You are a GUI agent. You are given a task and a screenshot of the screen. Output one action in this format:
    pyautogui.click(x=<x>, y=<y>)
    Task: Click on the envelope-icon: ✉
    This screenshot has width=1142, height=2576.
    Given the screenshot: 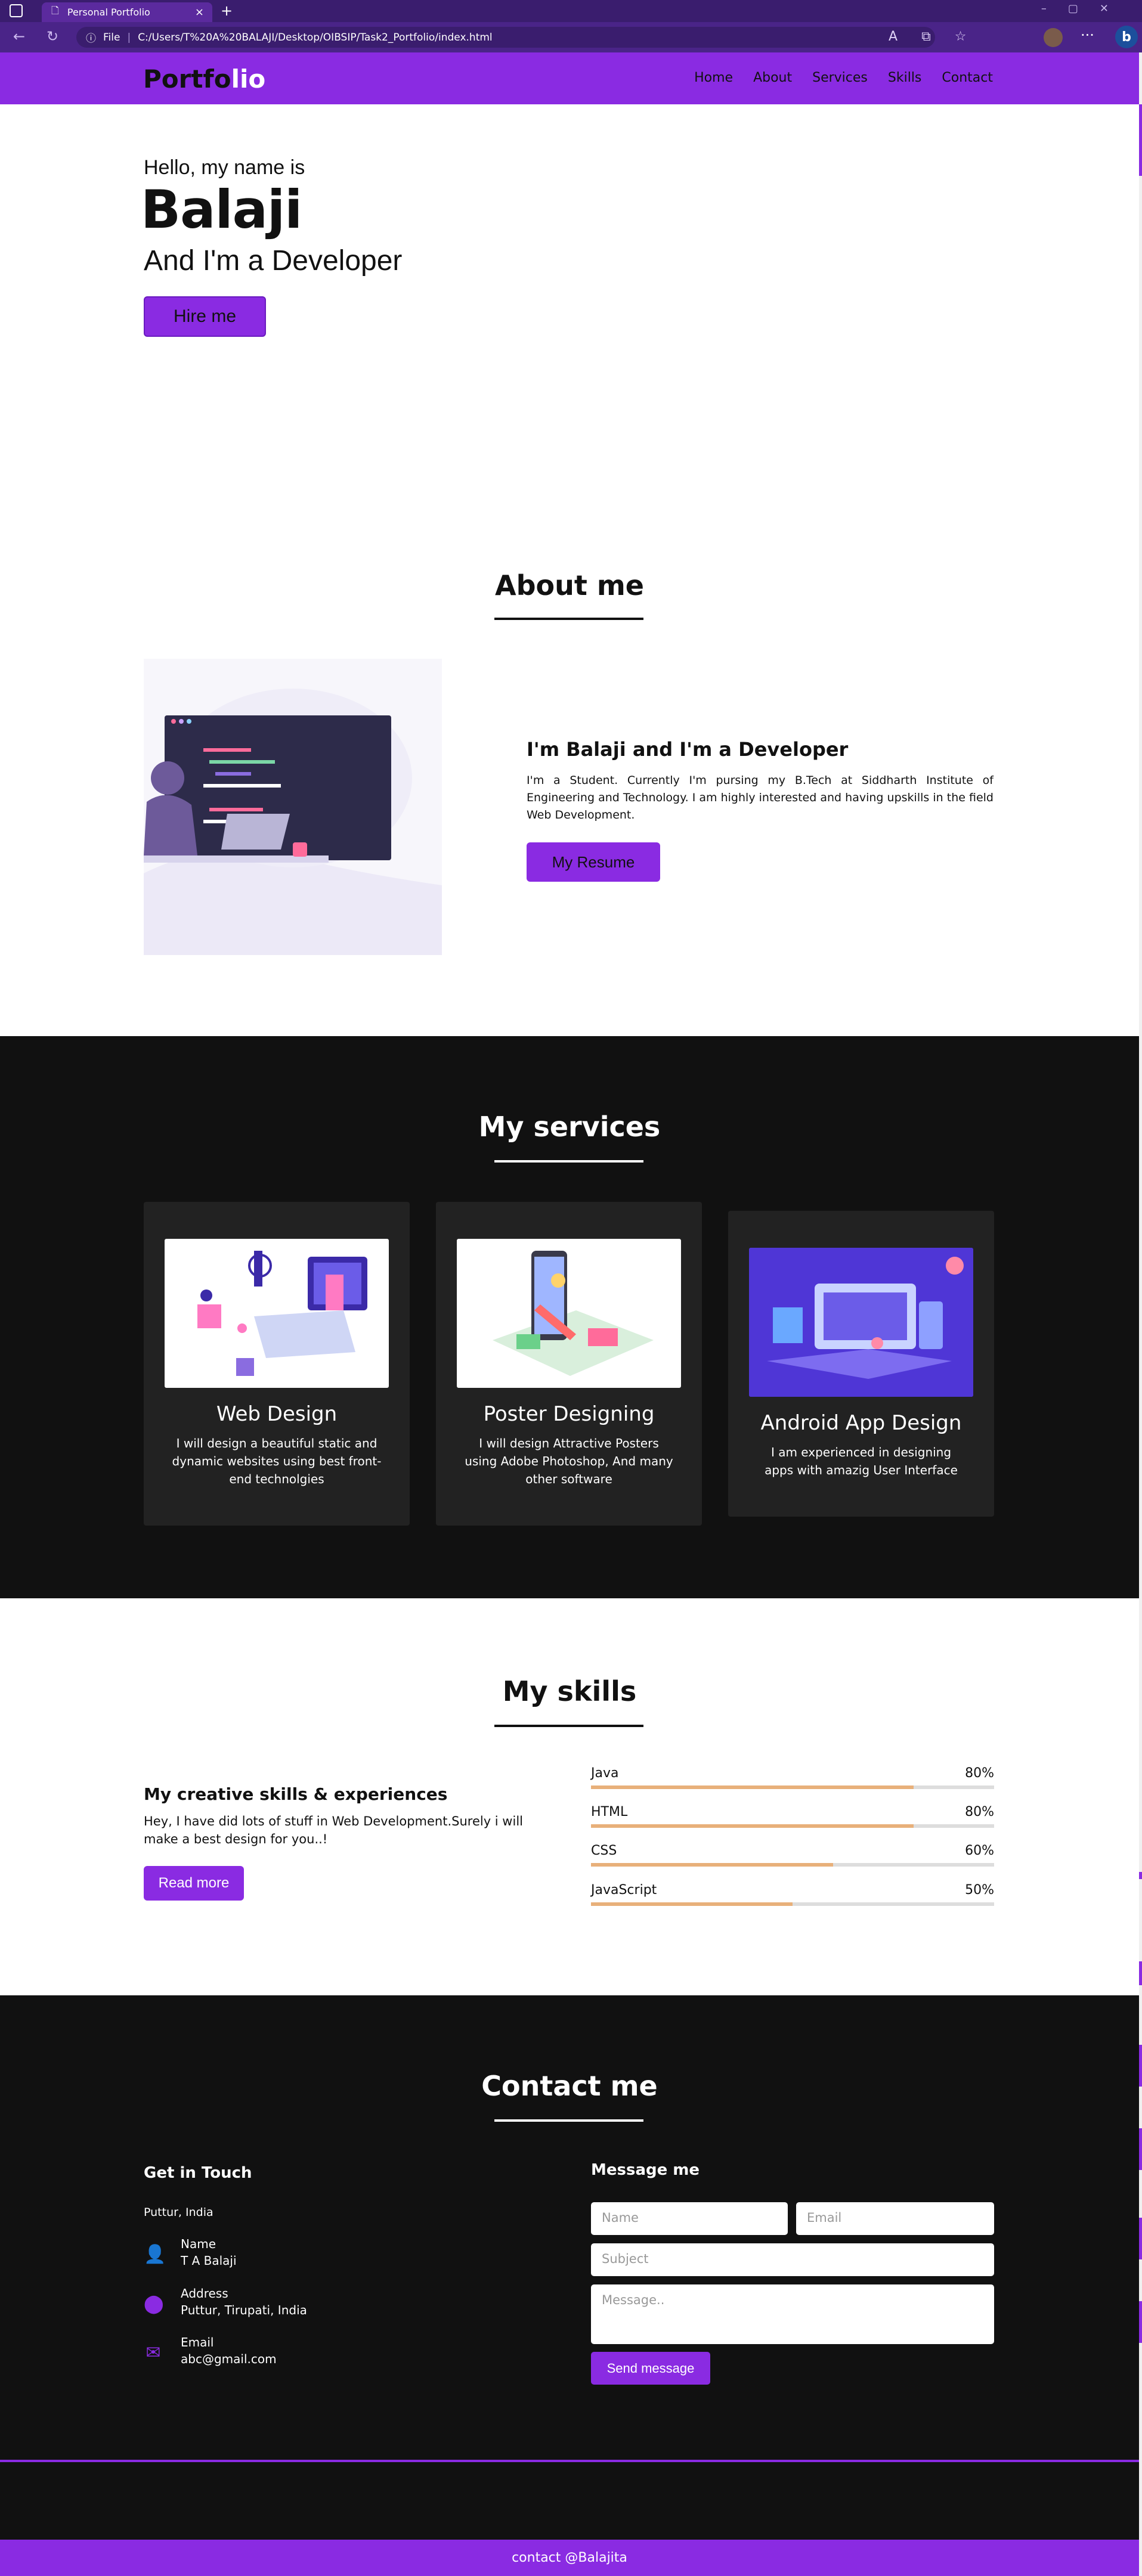 What is the action you would take?
    pyautogui.click(x=153, y=2352)
    